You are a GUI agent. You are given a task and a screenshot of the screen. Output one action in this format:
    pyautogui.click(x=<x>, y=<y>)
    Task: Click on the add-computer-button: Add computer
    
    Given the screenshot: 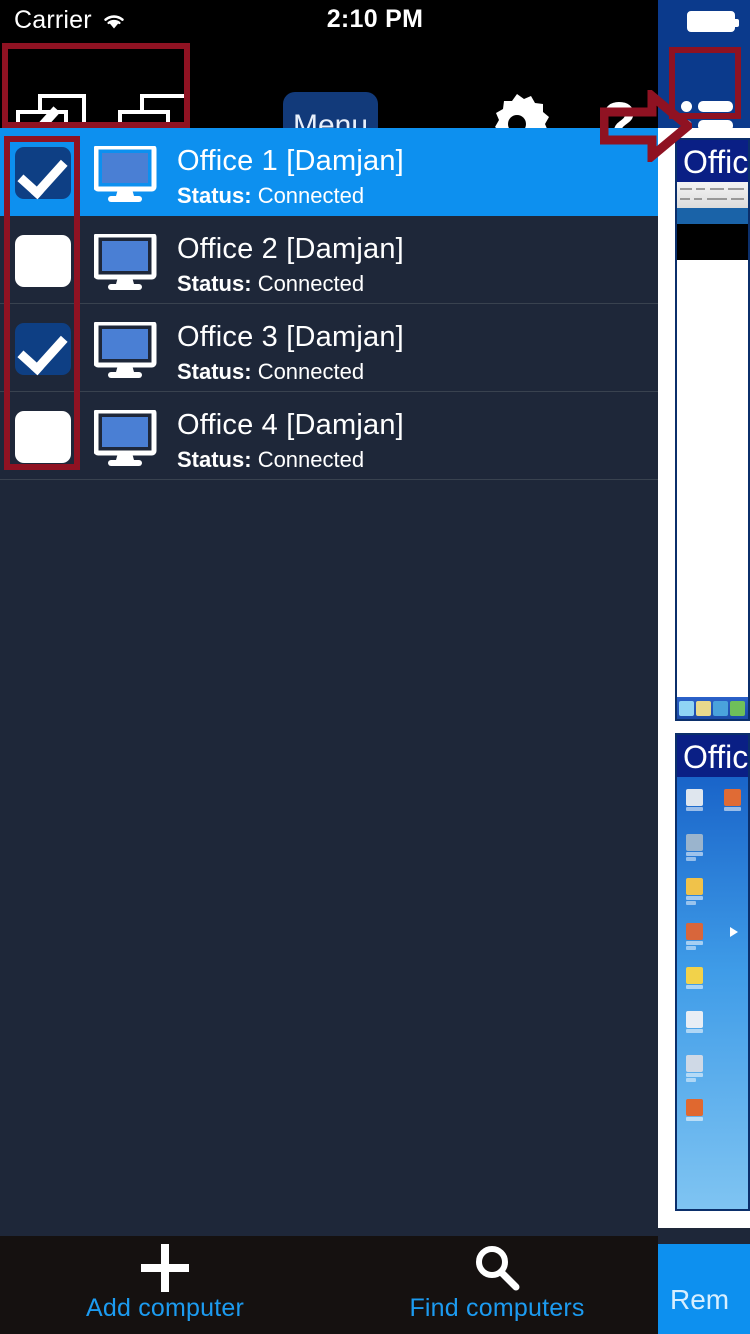 What is the action you would take?
    pyautogui.click(x=165, y=1285)
    